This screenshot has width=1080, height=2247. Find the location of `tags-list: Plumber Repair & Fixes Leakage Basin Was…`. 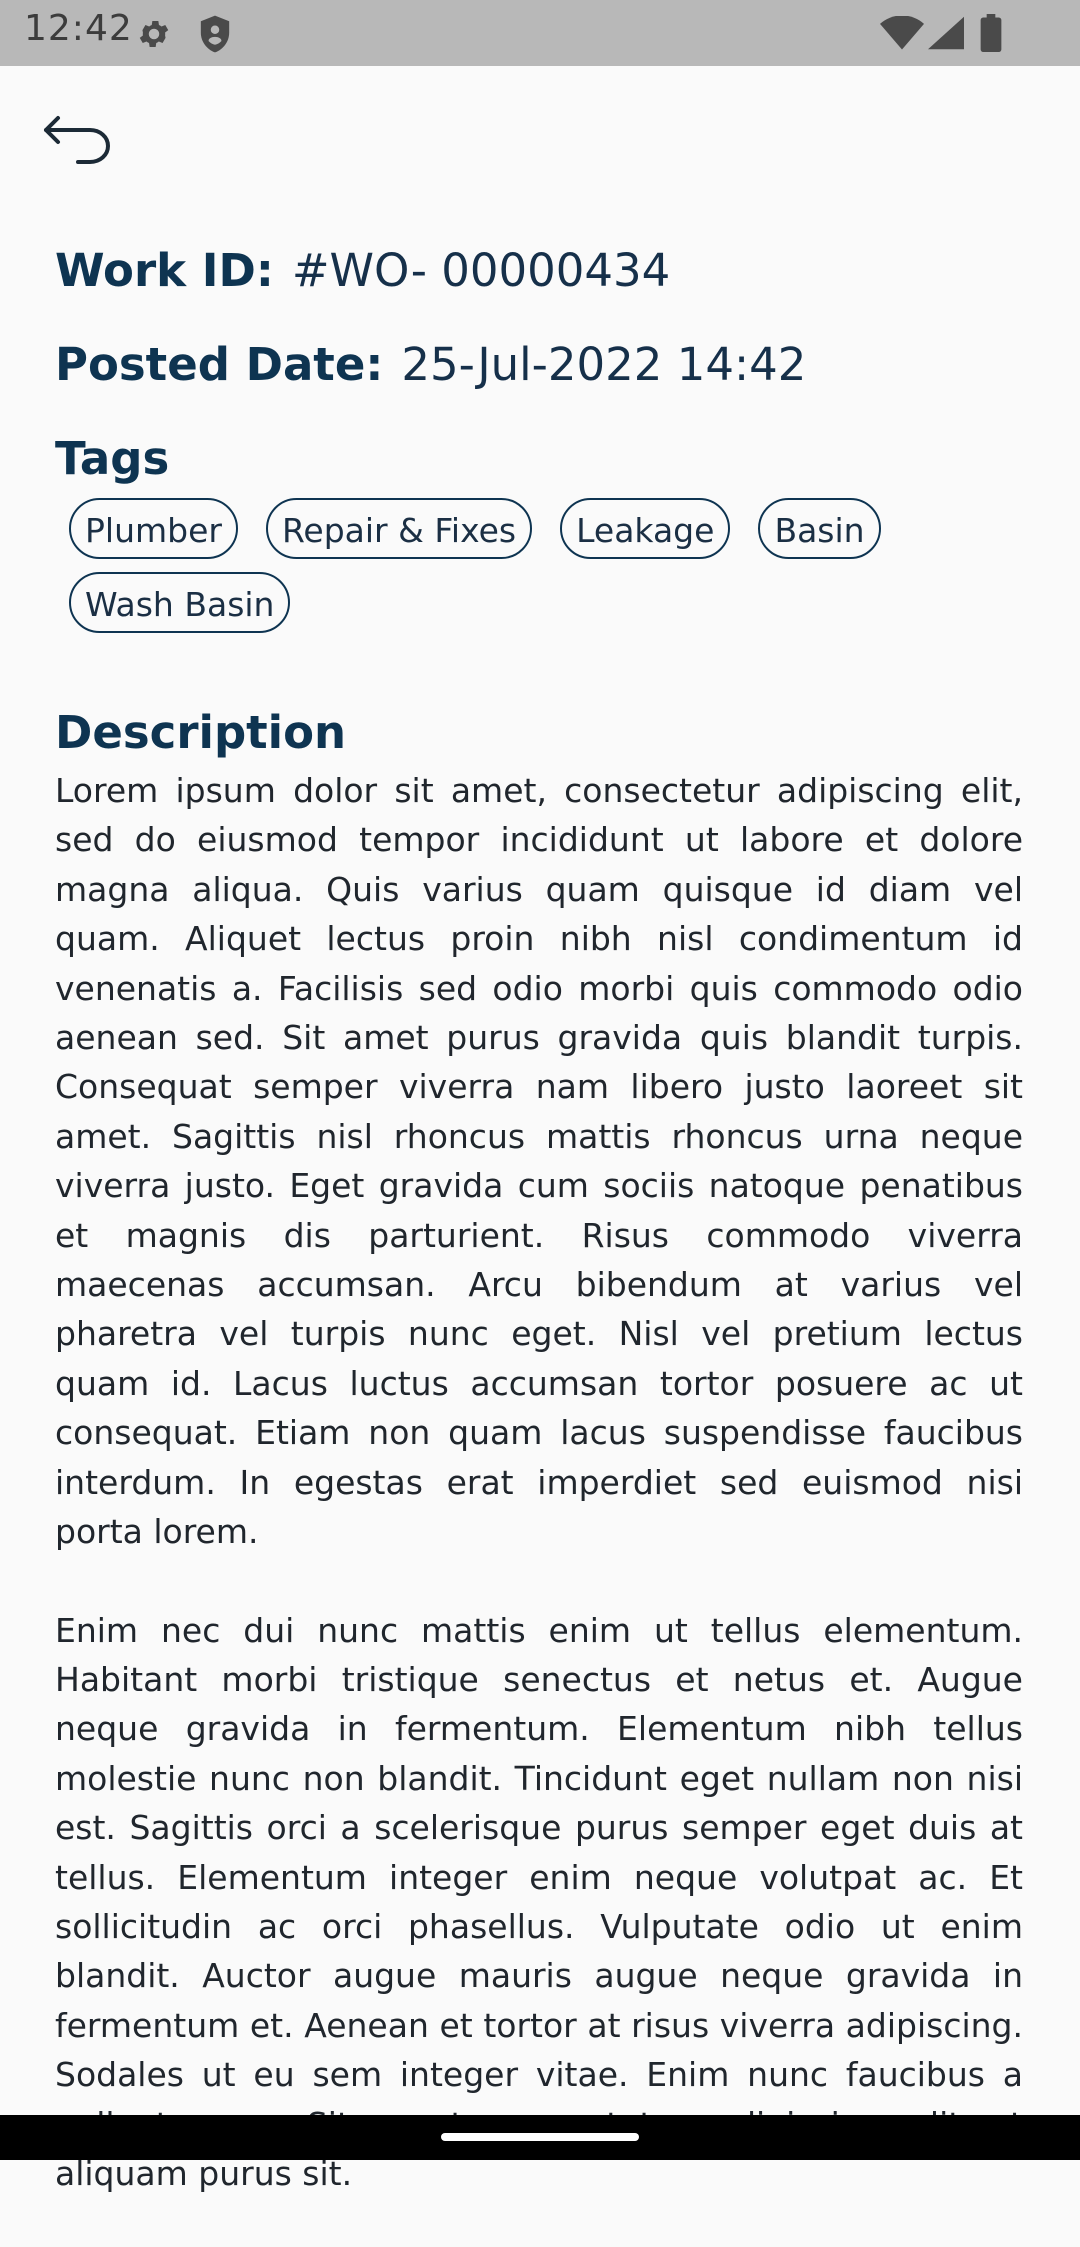

tags-list: Plumber Repair & Fixes Leakage Basin Was… is located at coordinates (549, 565).